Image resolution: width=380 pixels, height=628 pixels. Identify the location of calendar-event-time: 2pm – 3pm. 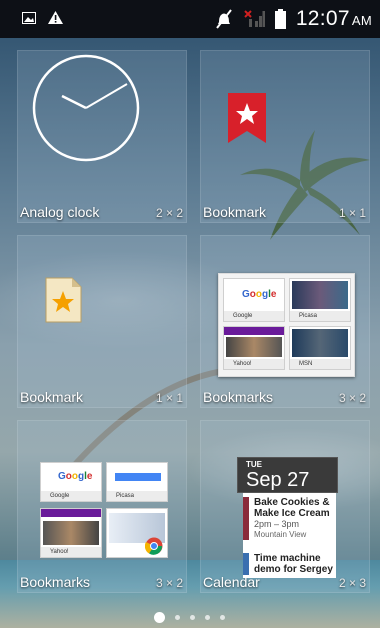
(277, 524).